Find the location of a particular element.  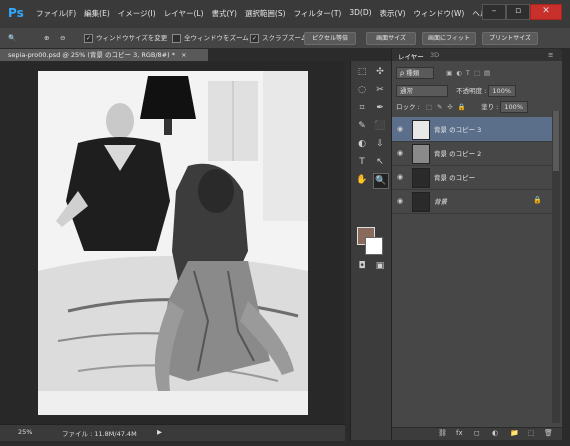

menu-type: 書式(Y) is located at coordinates (224, 13).